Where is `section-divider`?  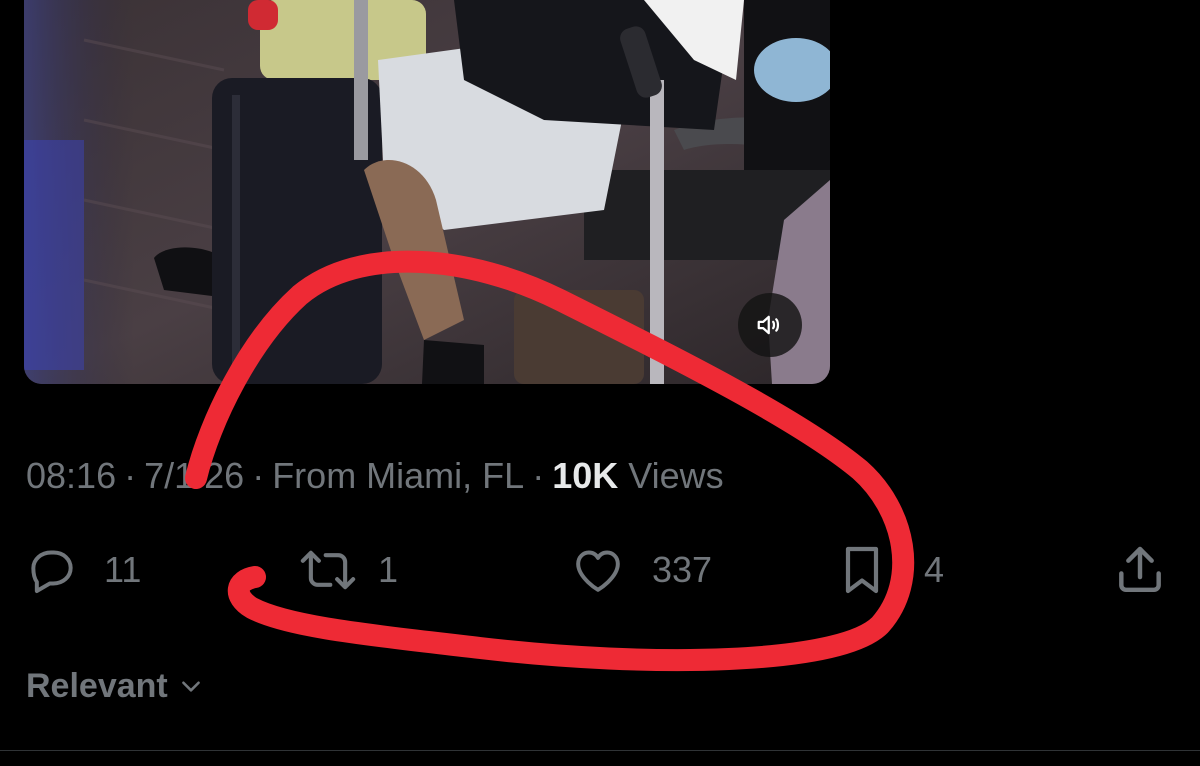
section-divider is located at coordinates (600, 750).